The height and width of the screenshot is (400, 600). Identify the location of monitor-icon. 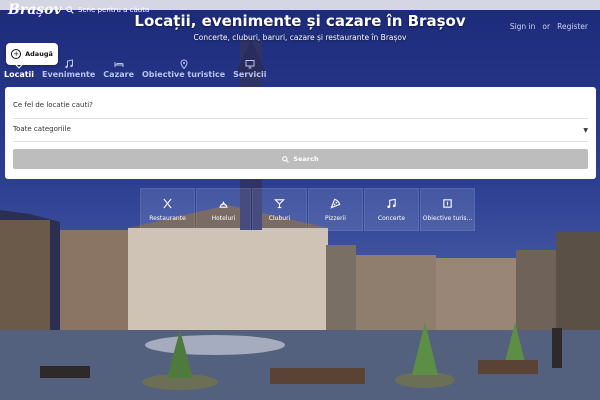
(250, 64).